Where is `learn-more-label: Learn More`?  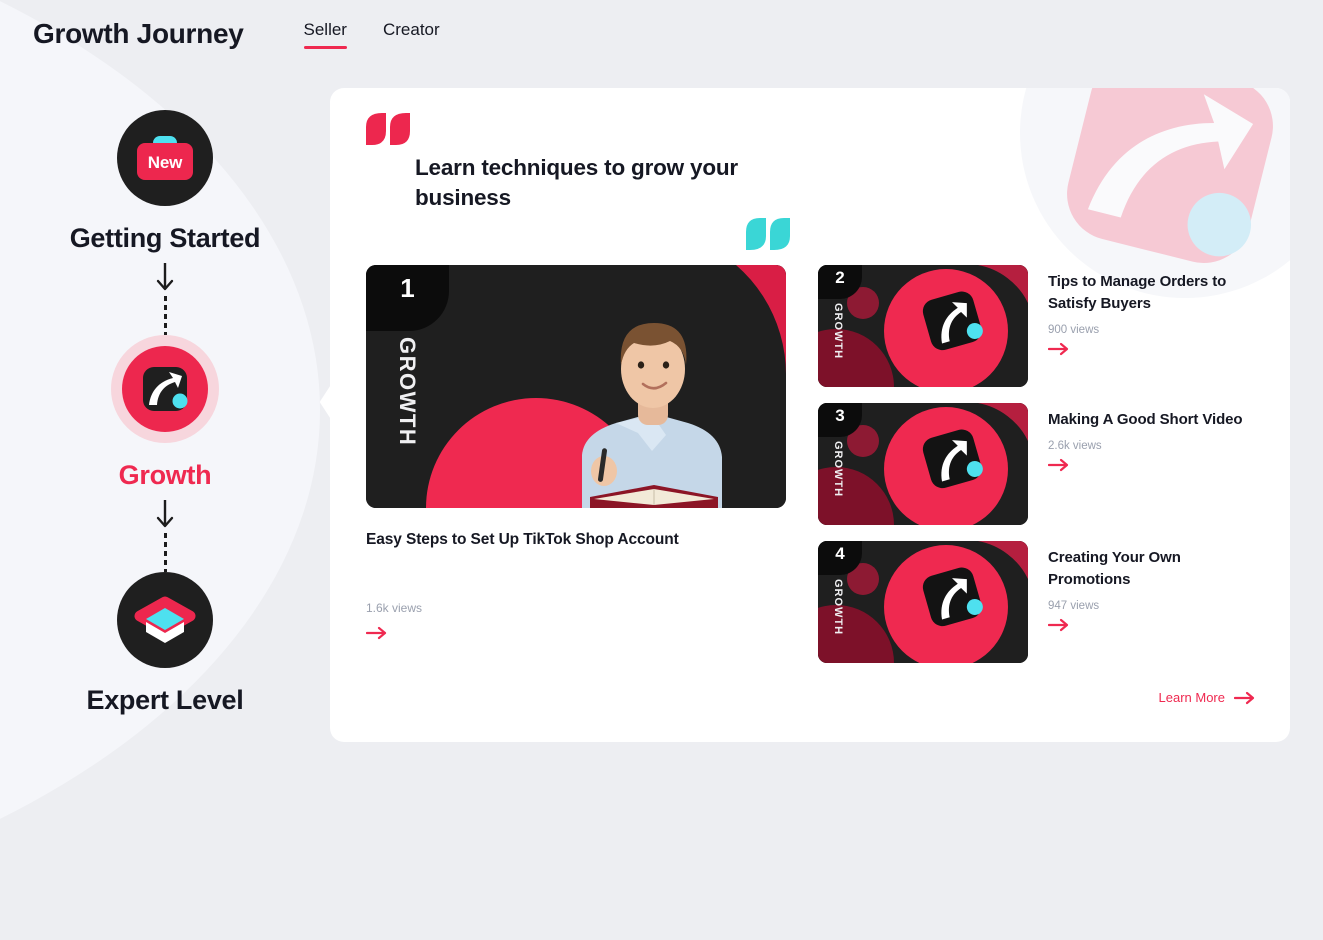
learn-more-label: Learn More is located at coordinates (1191, 697).